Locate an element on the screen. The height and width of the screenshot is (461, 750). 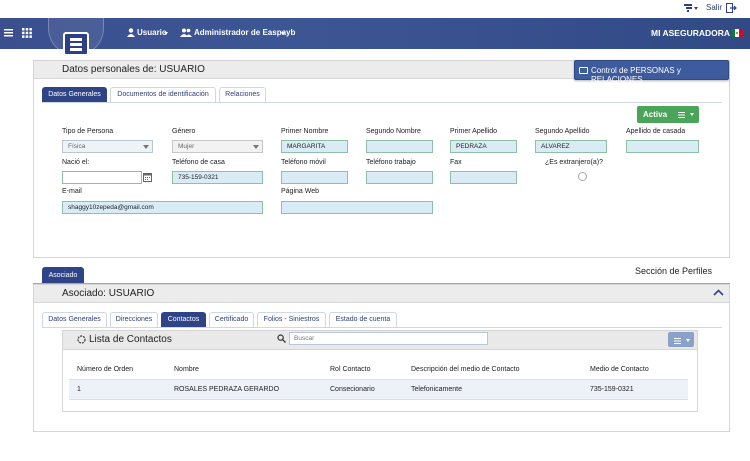
col-descripcion-medio: Descripción del medio de Contacto is located at coordinates (465, 369).